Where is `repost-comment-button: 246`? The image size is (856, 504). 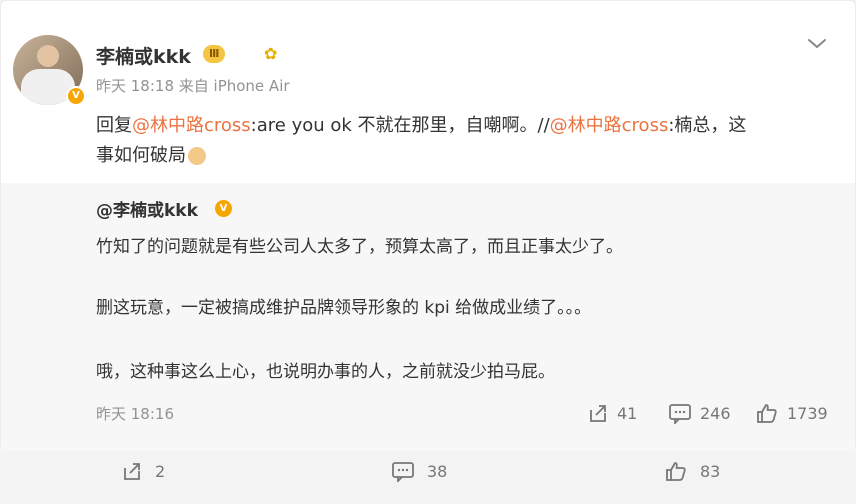 repost-comment-button: 246 is located at coordinates (699, 413).